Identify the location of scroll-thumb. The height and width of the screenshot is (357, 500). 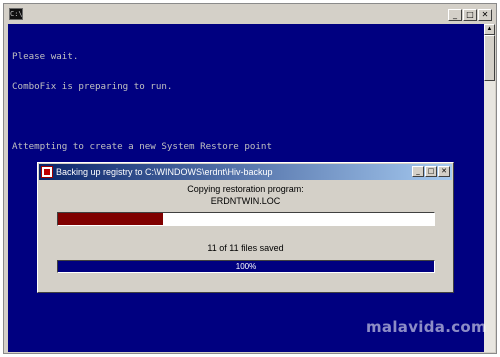
(489, 58).